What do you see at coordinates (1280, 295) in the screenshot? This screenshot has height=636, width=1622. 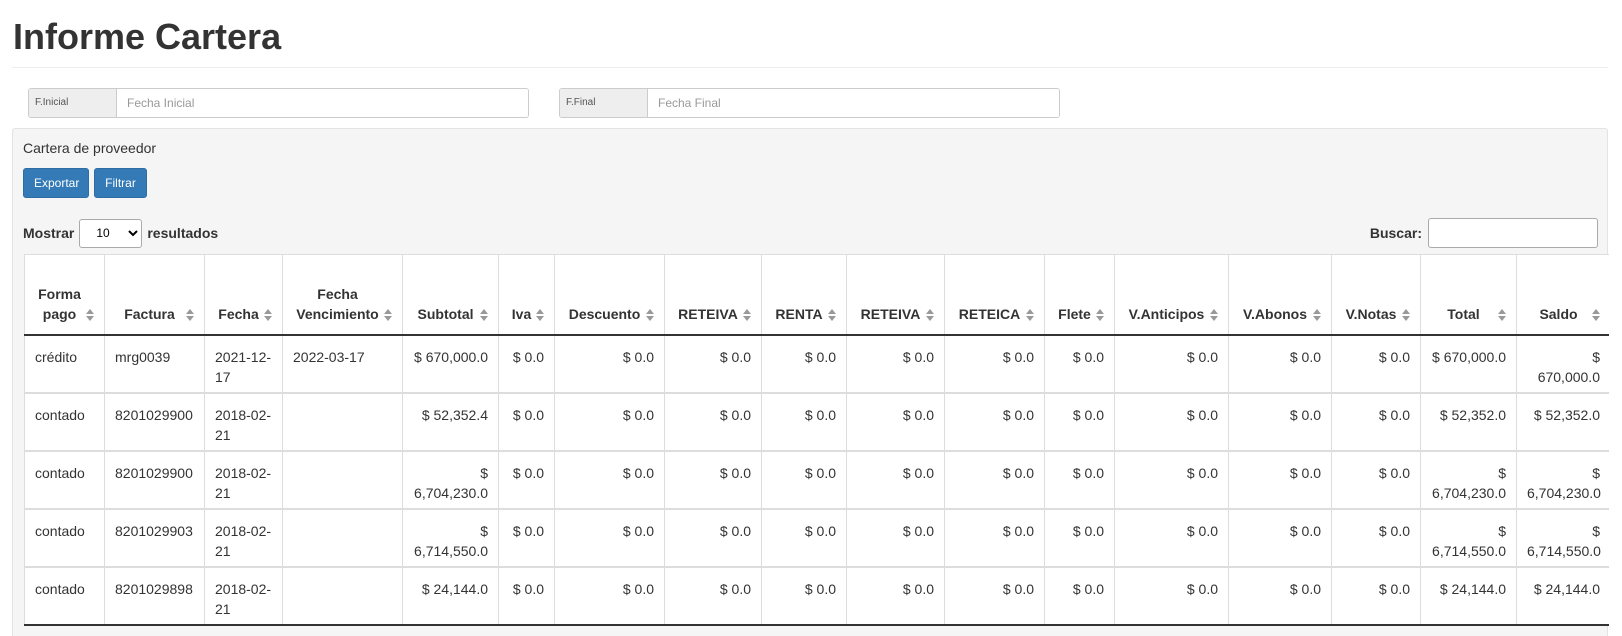 I see `column-header: V.Abonos` at bounding box center [1280, 295].